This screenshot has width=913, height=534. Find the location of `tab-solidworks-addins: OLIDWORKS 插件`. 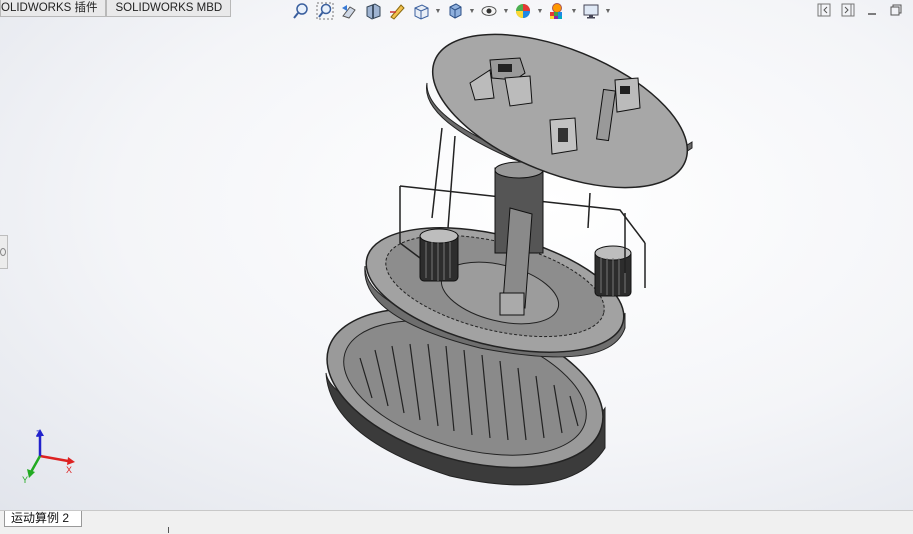

tab-solidworks-addins: OLIDWORKS 插件 is located at coordinates (53, 8).